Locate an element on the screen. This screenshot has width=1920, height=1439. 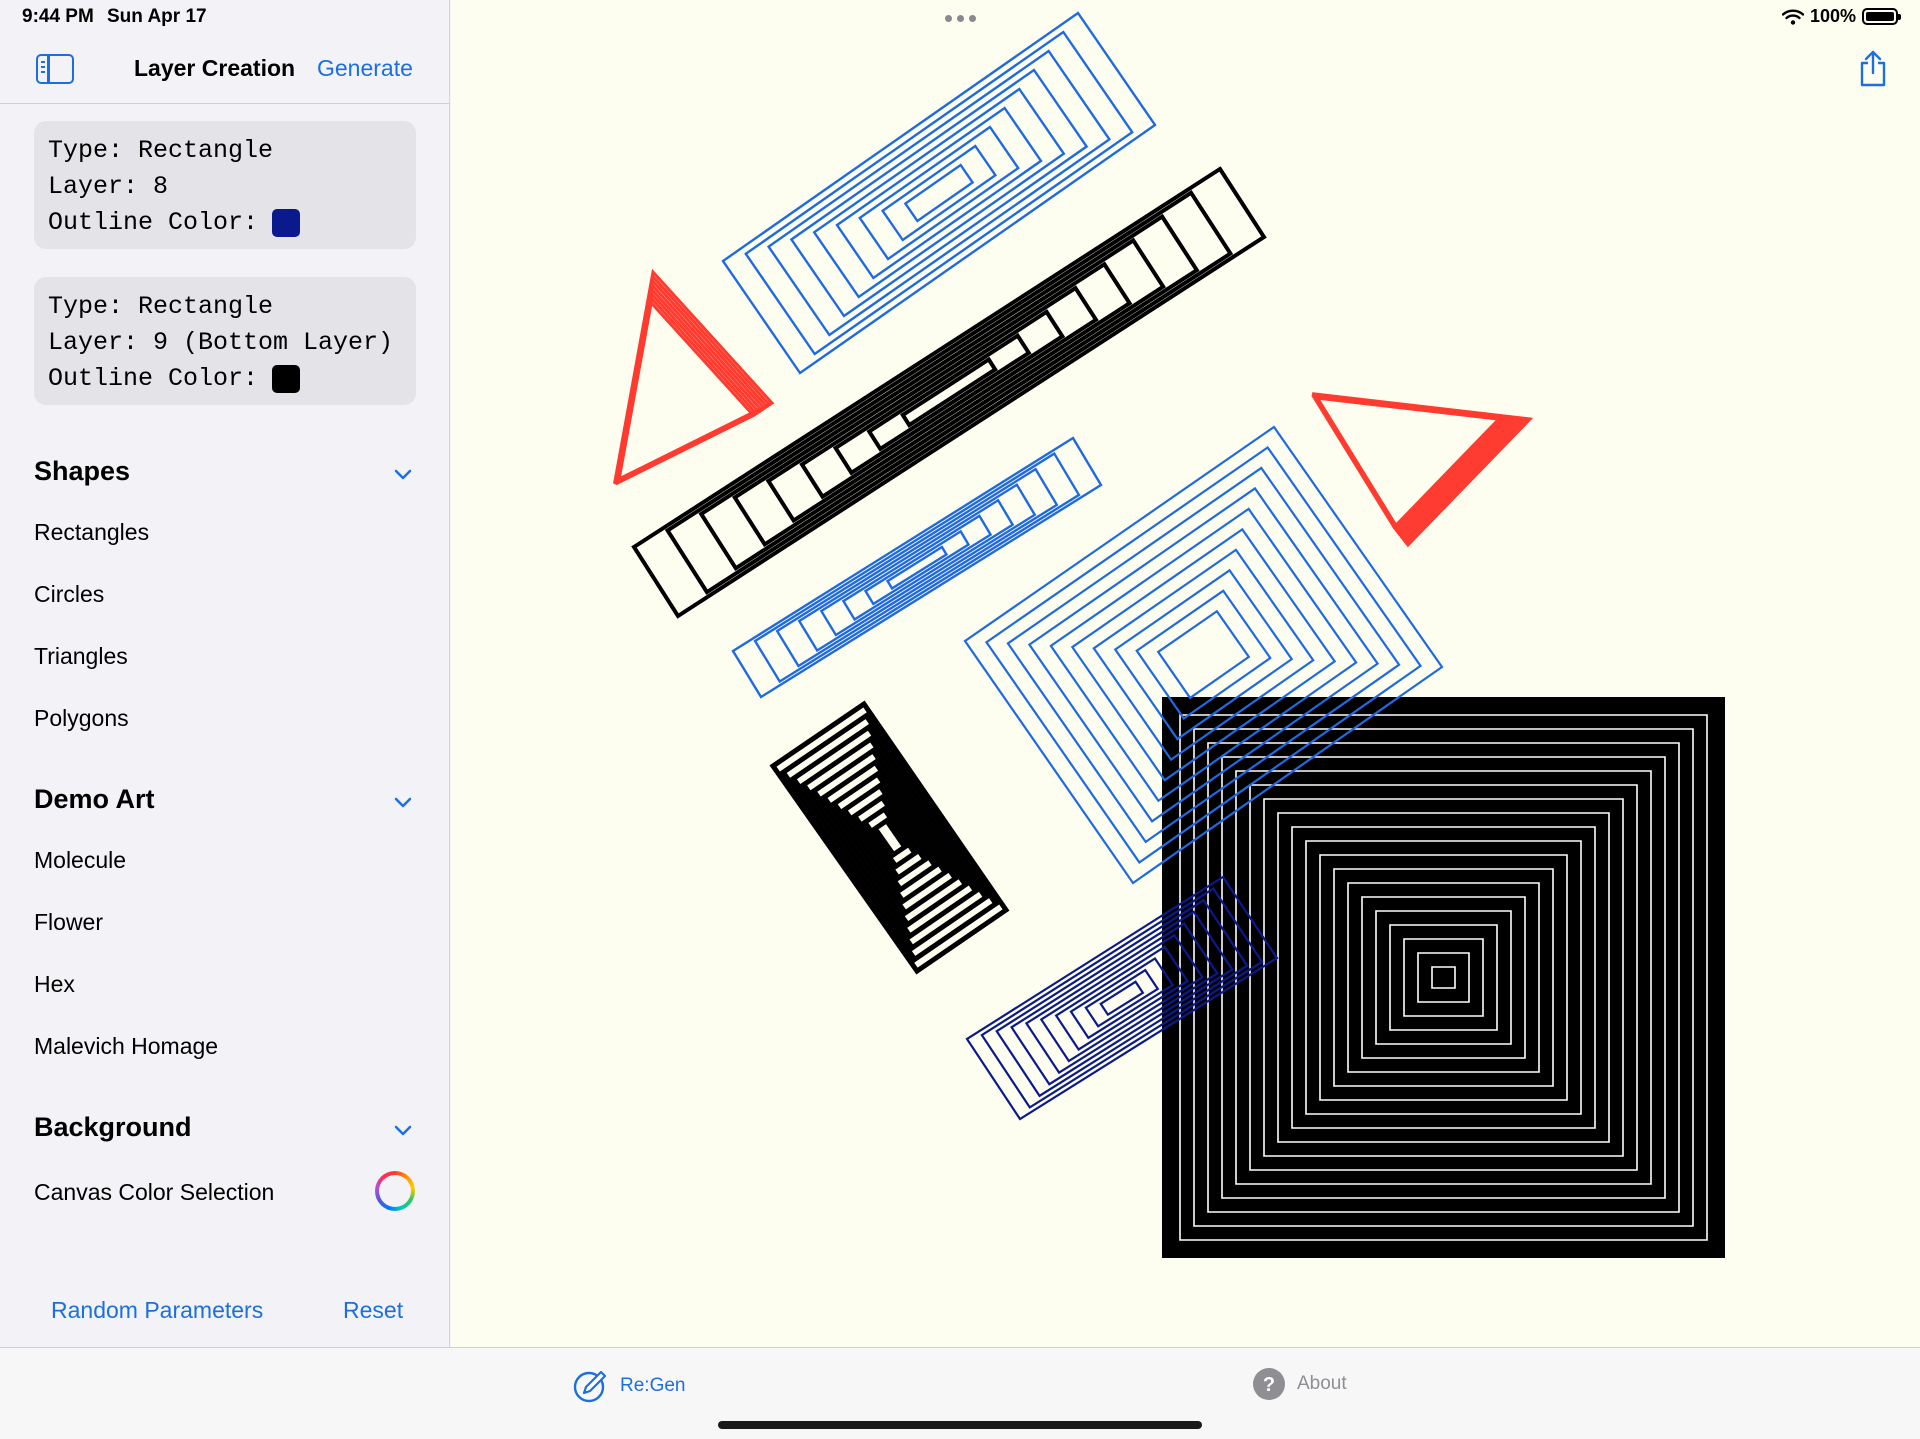
question-mark-icon: ? is located at coordinates (1269, 1384).